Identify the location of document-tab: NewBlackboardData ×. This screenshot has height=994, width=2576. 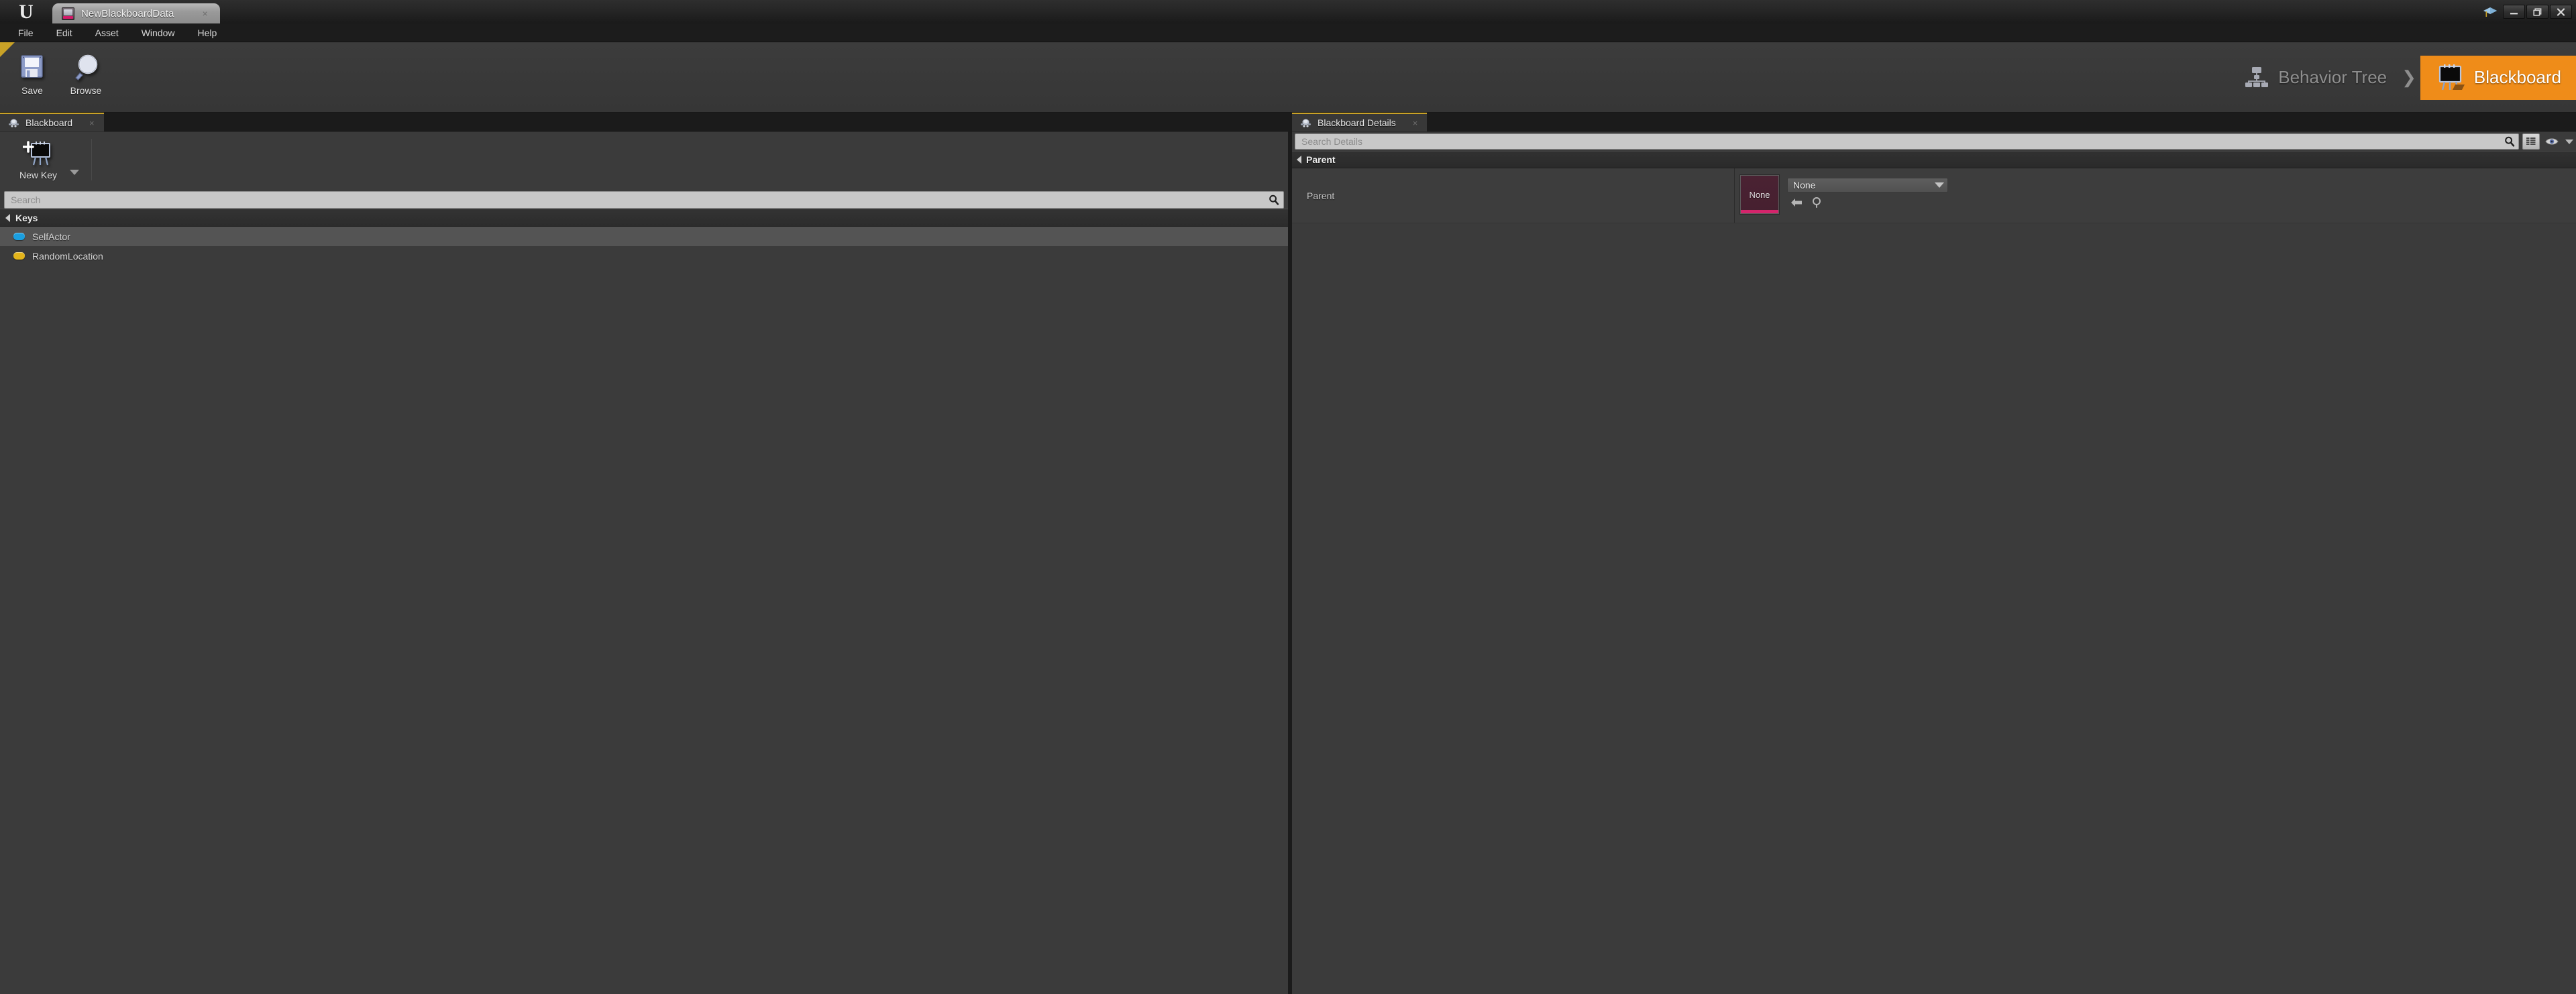
(136, 13).